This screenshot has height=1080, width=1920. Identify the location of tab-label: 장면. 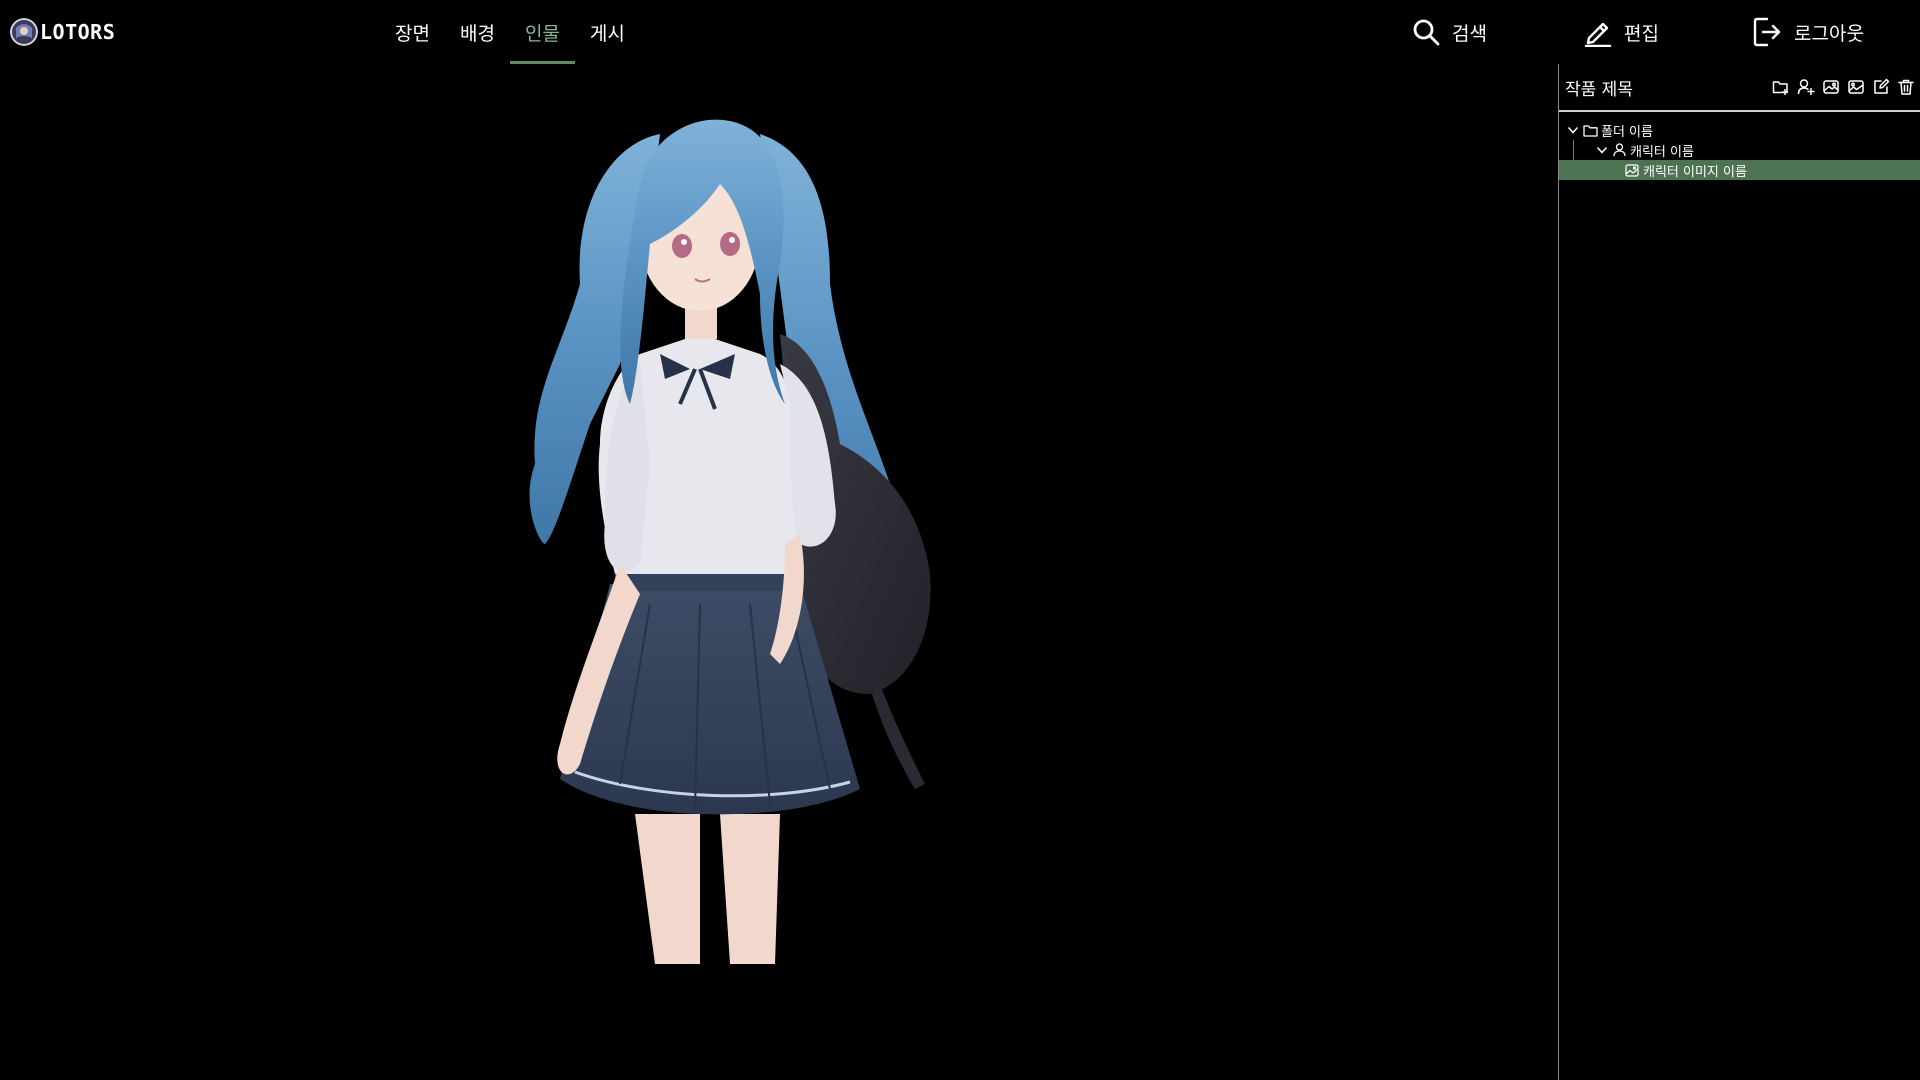
(412, 33).